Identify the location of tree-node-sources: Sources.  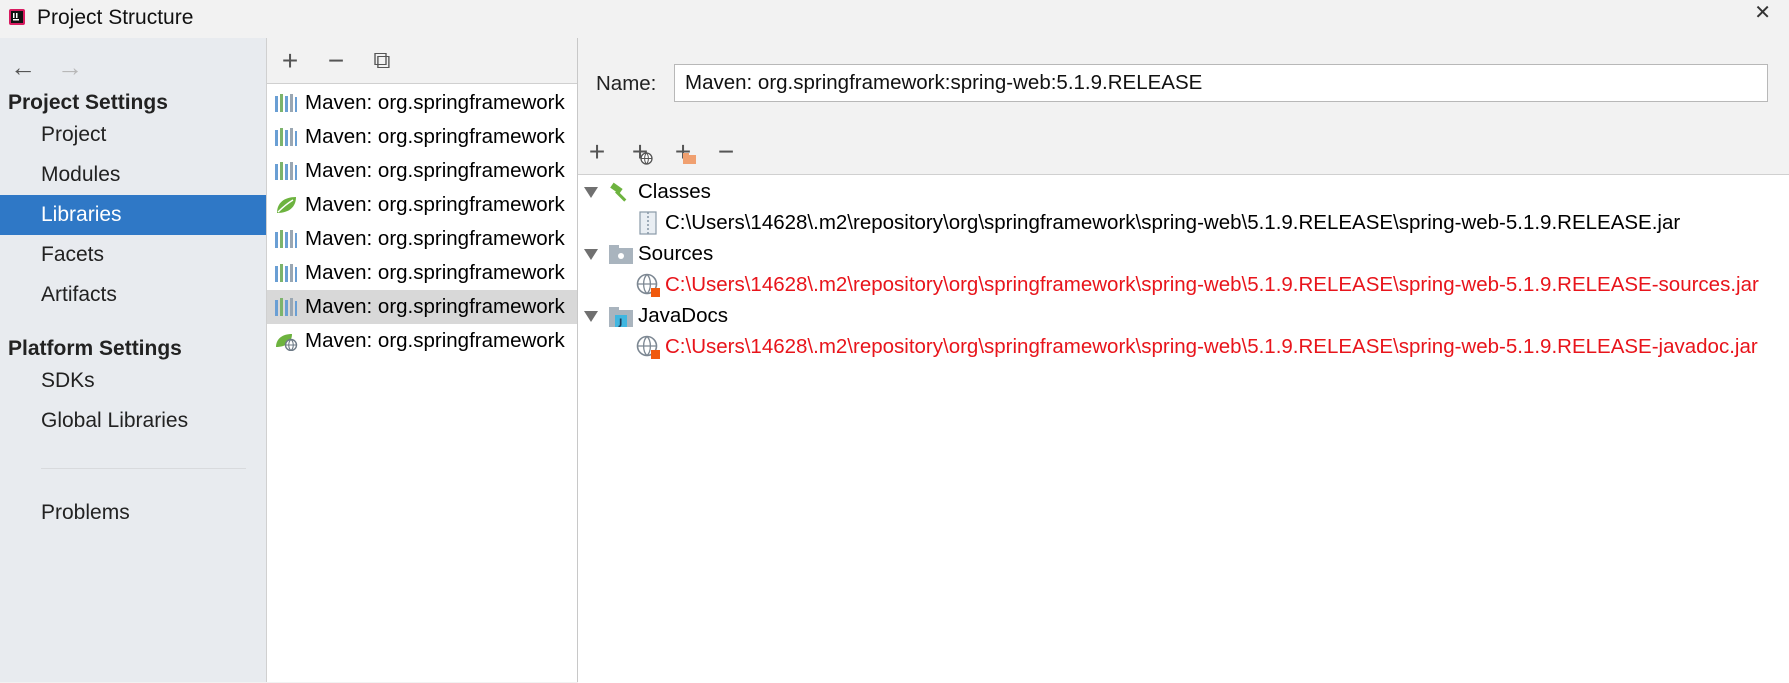
(878, 254).